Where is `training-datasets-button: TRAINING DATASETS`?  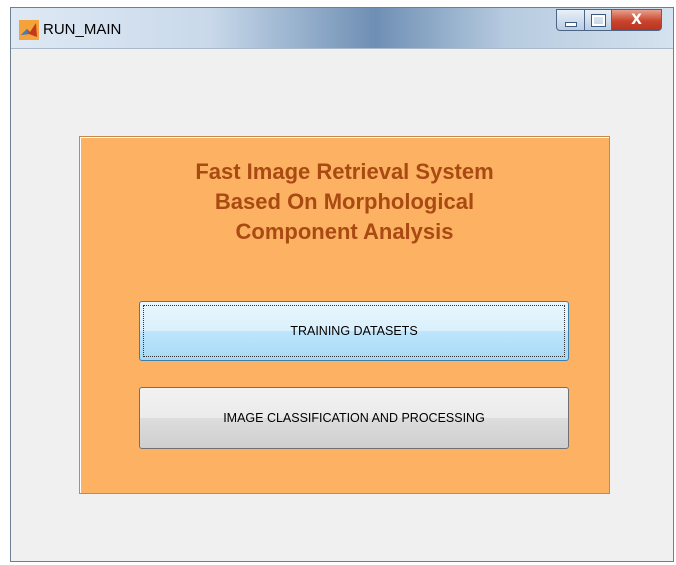 training-datasets-button: TRAINING DATASETS is located at coordinates (354, 331).